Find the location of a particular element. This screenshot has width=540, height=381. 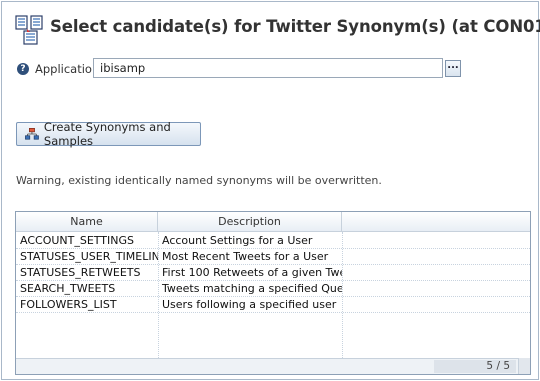

synonym-candidates-icon is located at coordinates (30, 30).